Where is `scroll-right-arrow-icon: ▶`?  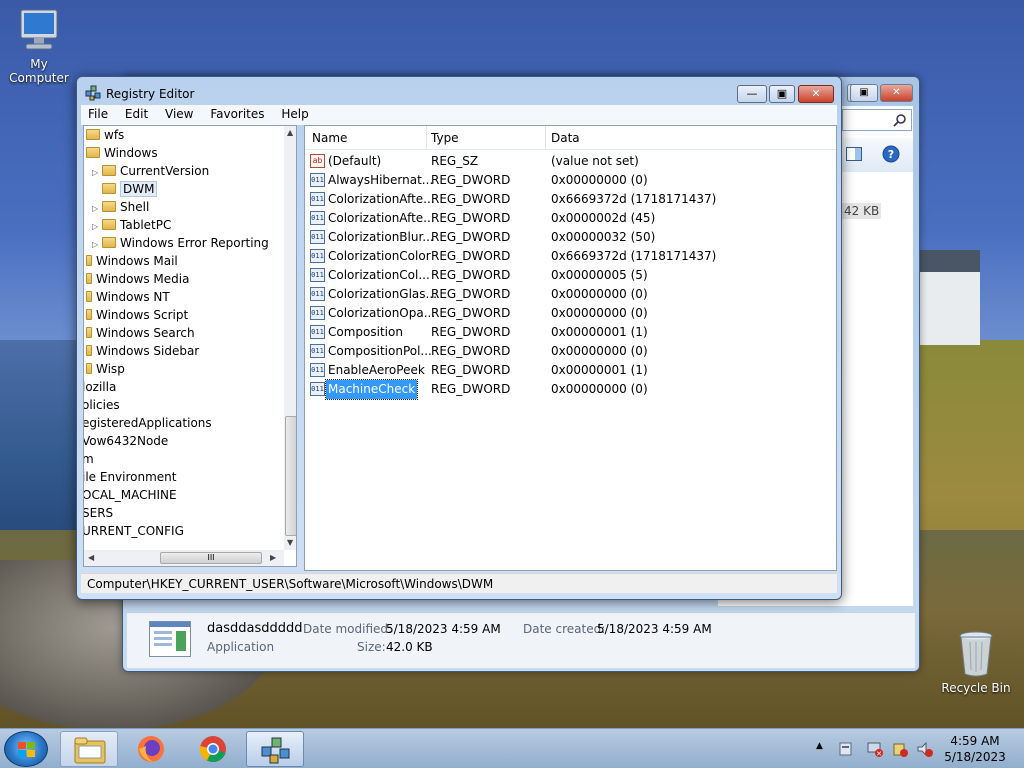 scroll-right-arrow-icon: ▶ is located at coordinates (273, 557).